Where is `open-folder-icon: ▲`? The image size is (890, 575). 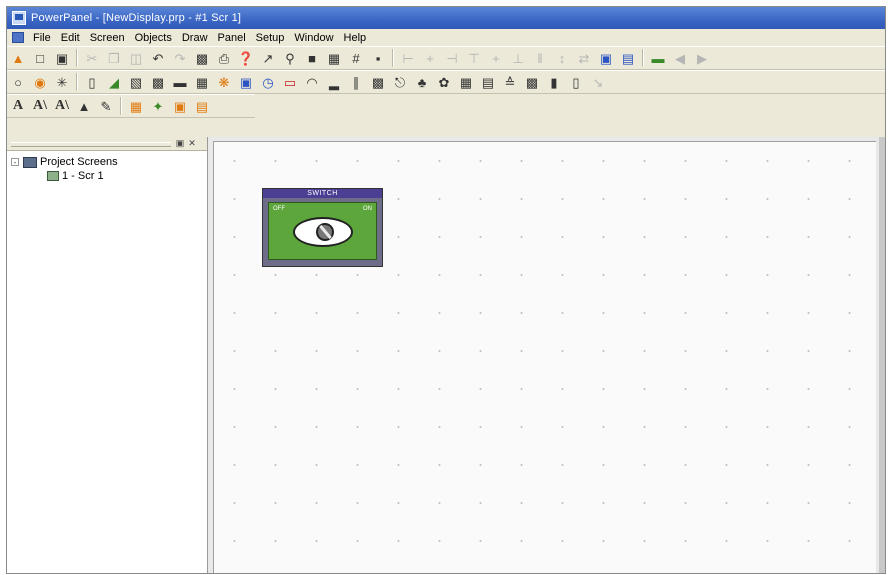
open-folder-icon: ▲ is located at coordinates (18, 58).